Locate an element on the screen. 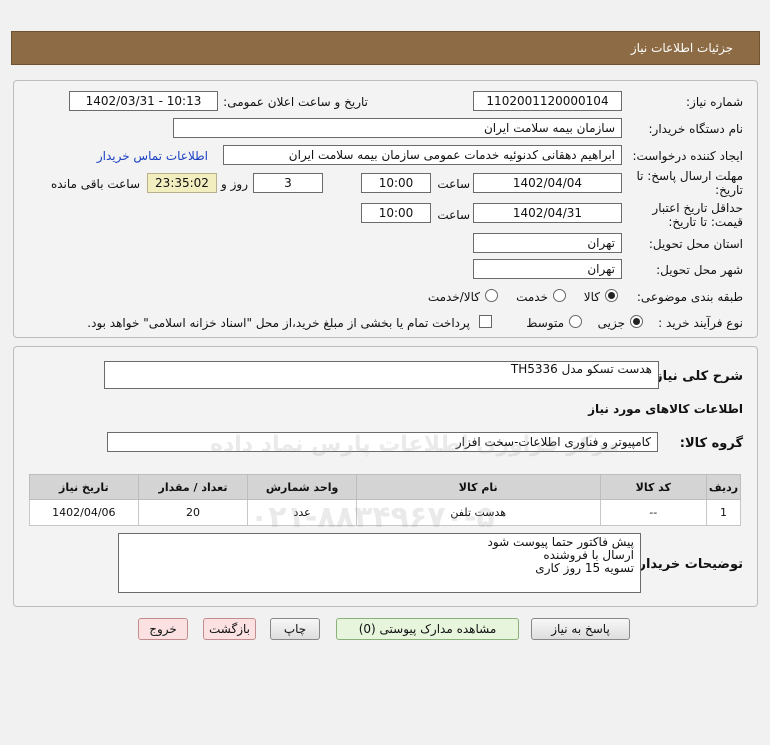  buyer-notes-label: توضیحات خریدار: is located at coordinates (688, 564).